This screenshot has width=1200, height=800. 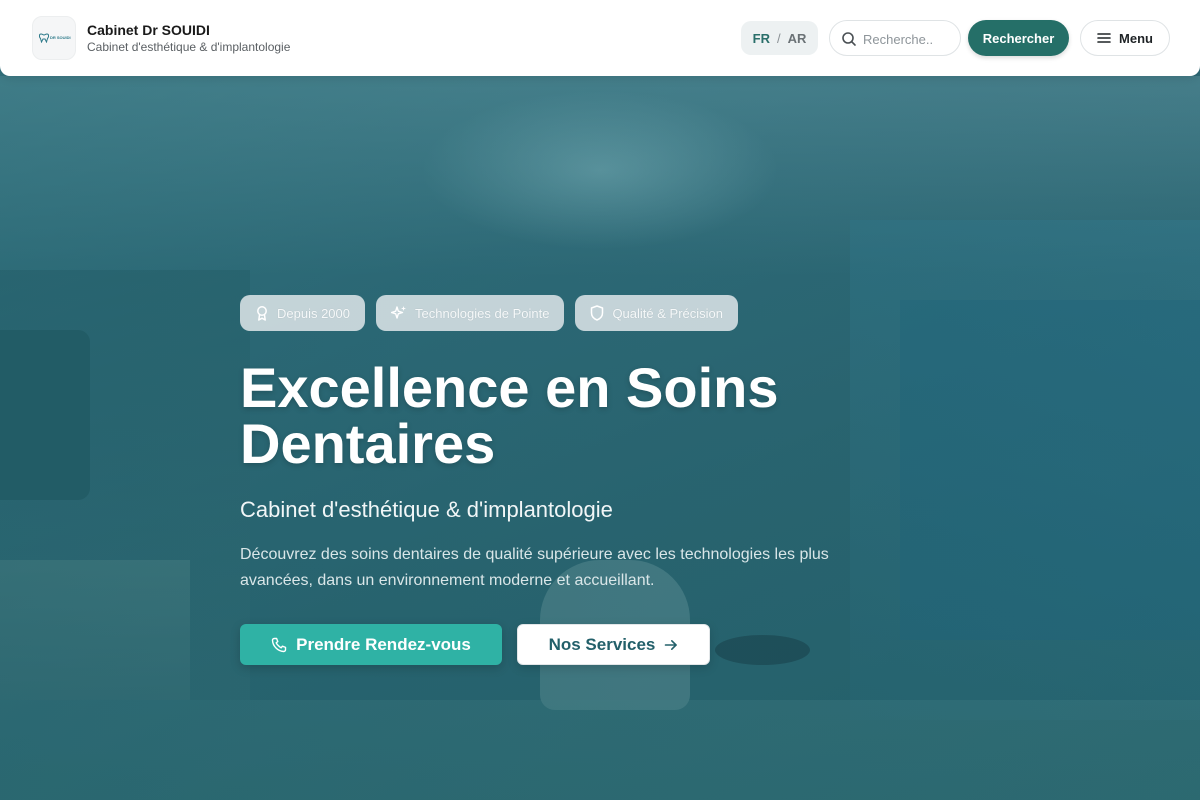 I want to click on book-appointment-button: Prendre Rendez-vous, so click(x=371, y=644).